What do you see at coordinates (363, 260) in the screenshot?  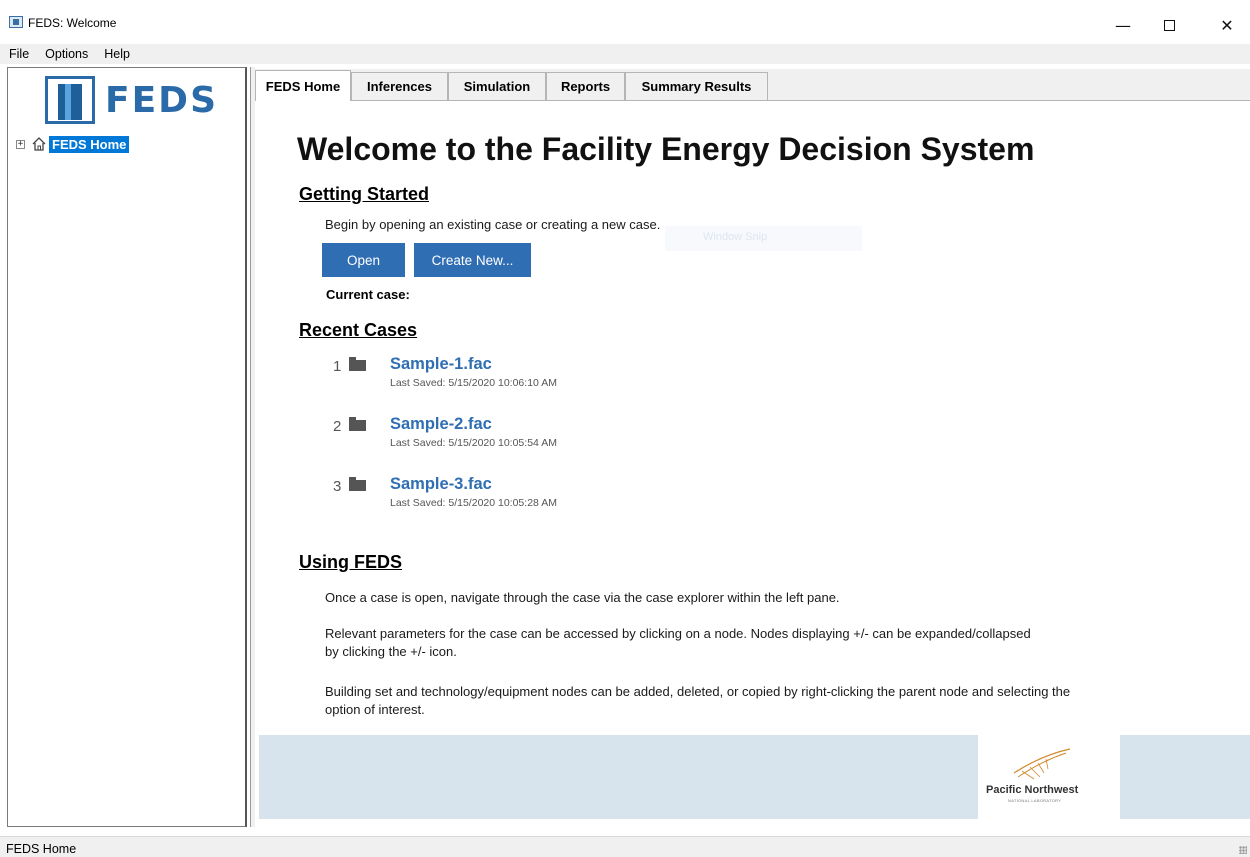 I see `open-button: Open` at bounding box center [363, 260].